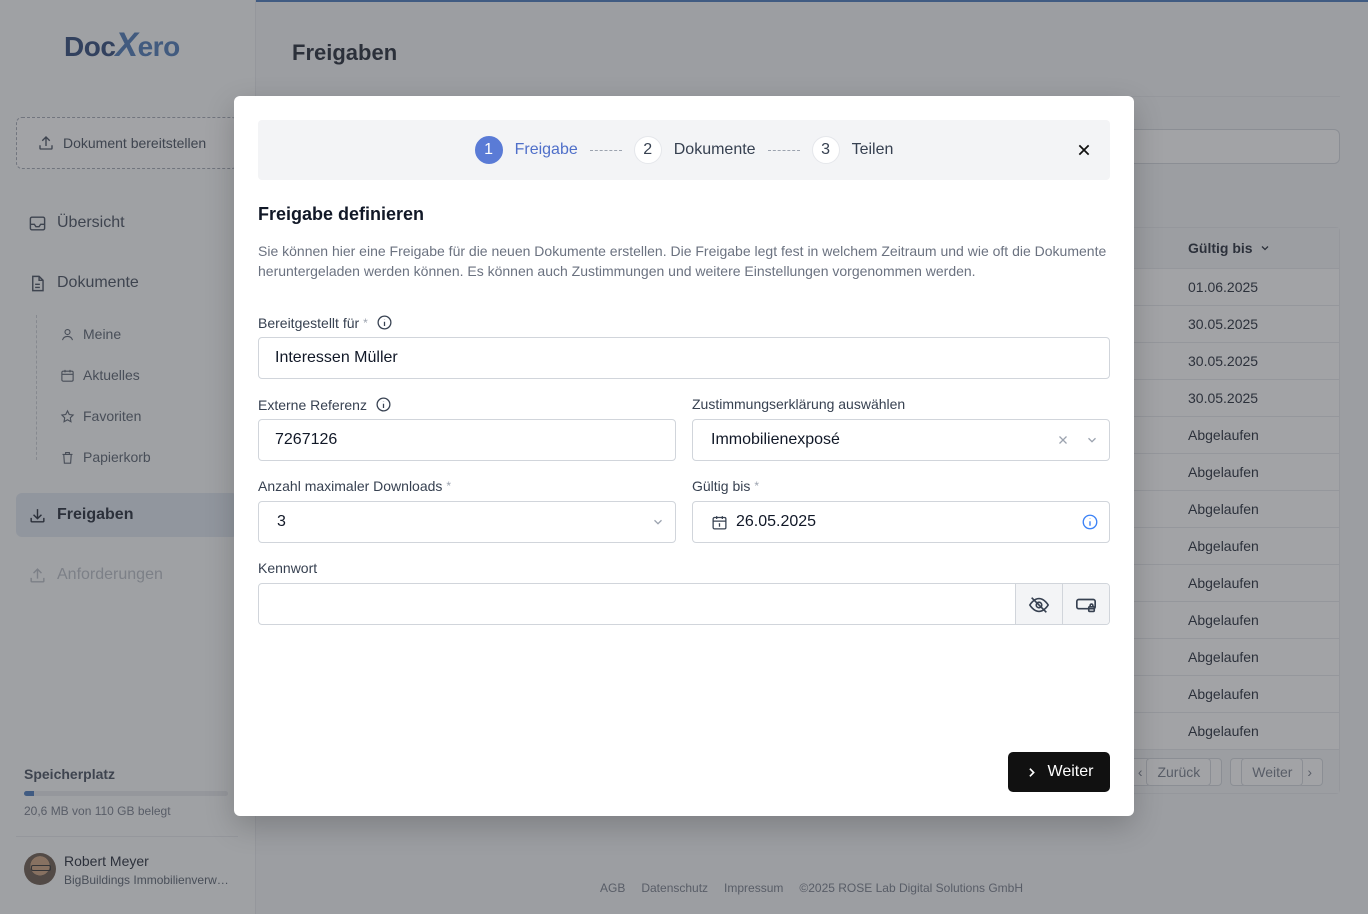 This screenshot has width=1368, height=914. I want to click on wizard-stepper: 1 Freigabe 2 Dokumente 3 Teilen, so click(684, 150).